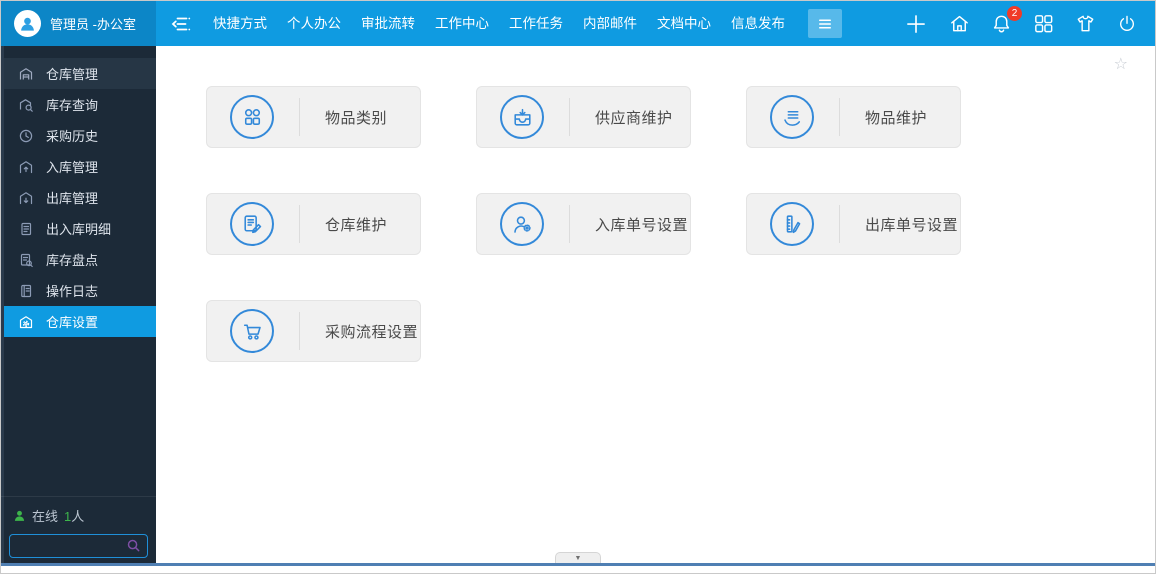  I want to click on sidebar-item-label: 仓库设置, so click(72, 322).